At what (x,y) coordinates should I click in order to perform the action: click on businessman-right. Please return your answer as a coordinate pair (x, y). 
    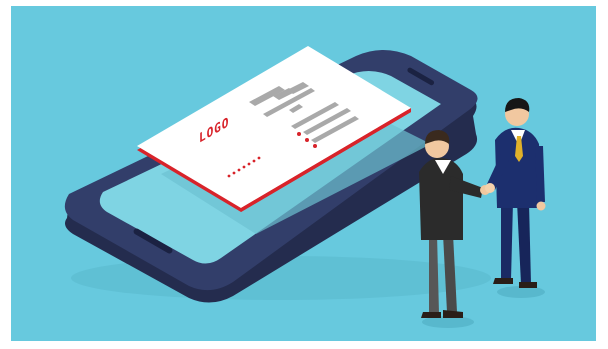
    Looking at the image, I should click on (515, 198).